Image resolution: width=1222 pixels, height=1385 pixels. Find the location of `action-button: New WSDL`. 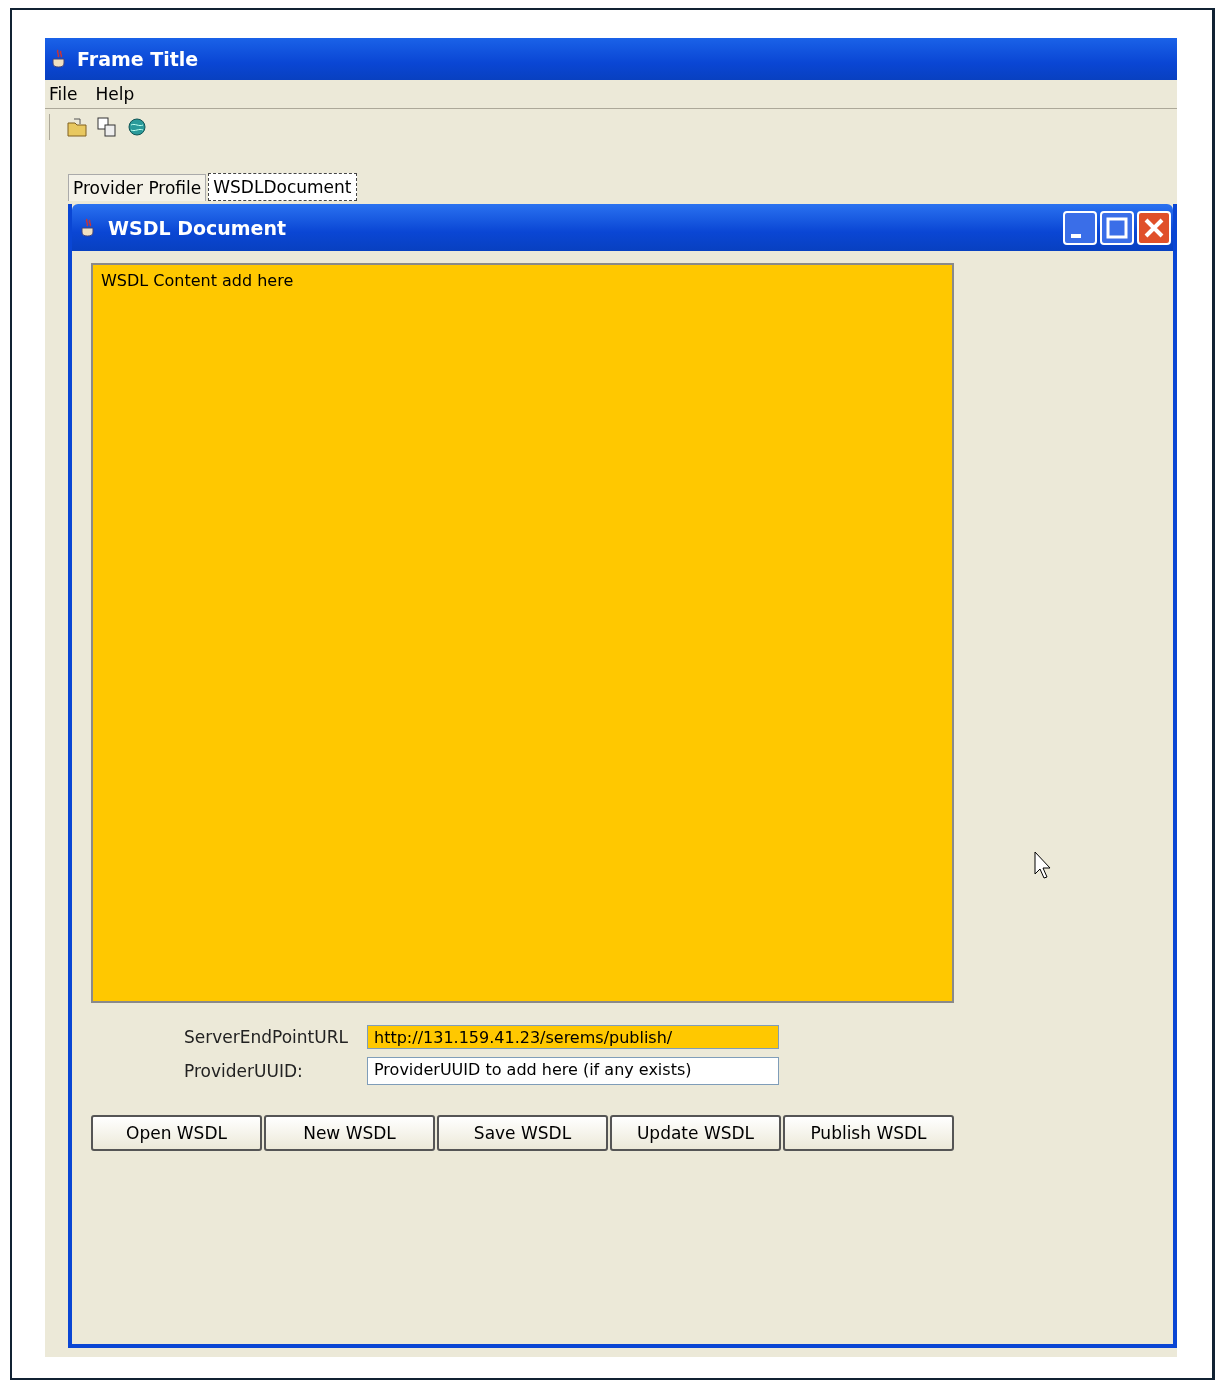

action-button: New WSDL is located at coordinates (349, 1133).